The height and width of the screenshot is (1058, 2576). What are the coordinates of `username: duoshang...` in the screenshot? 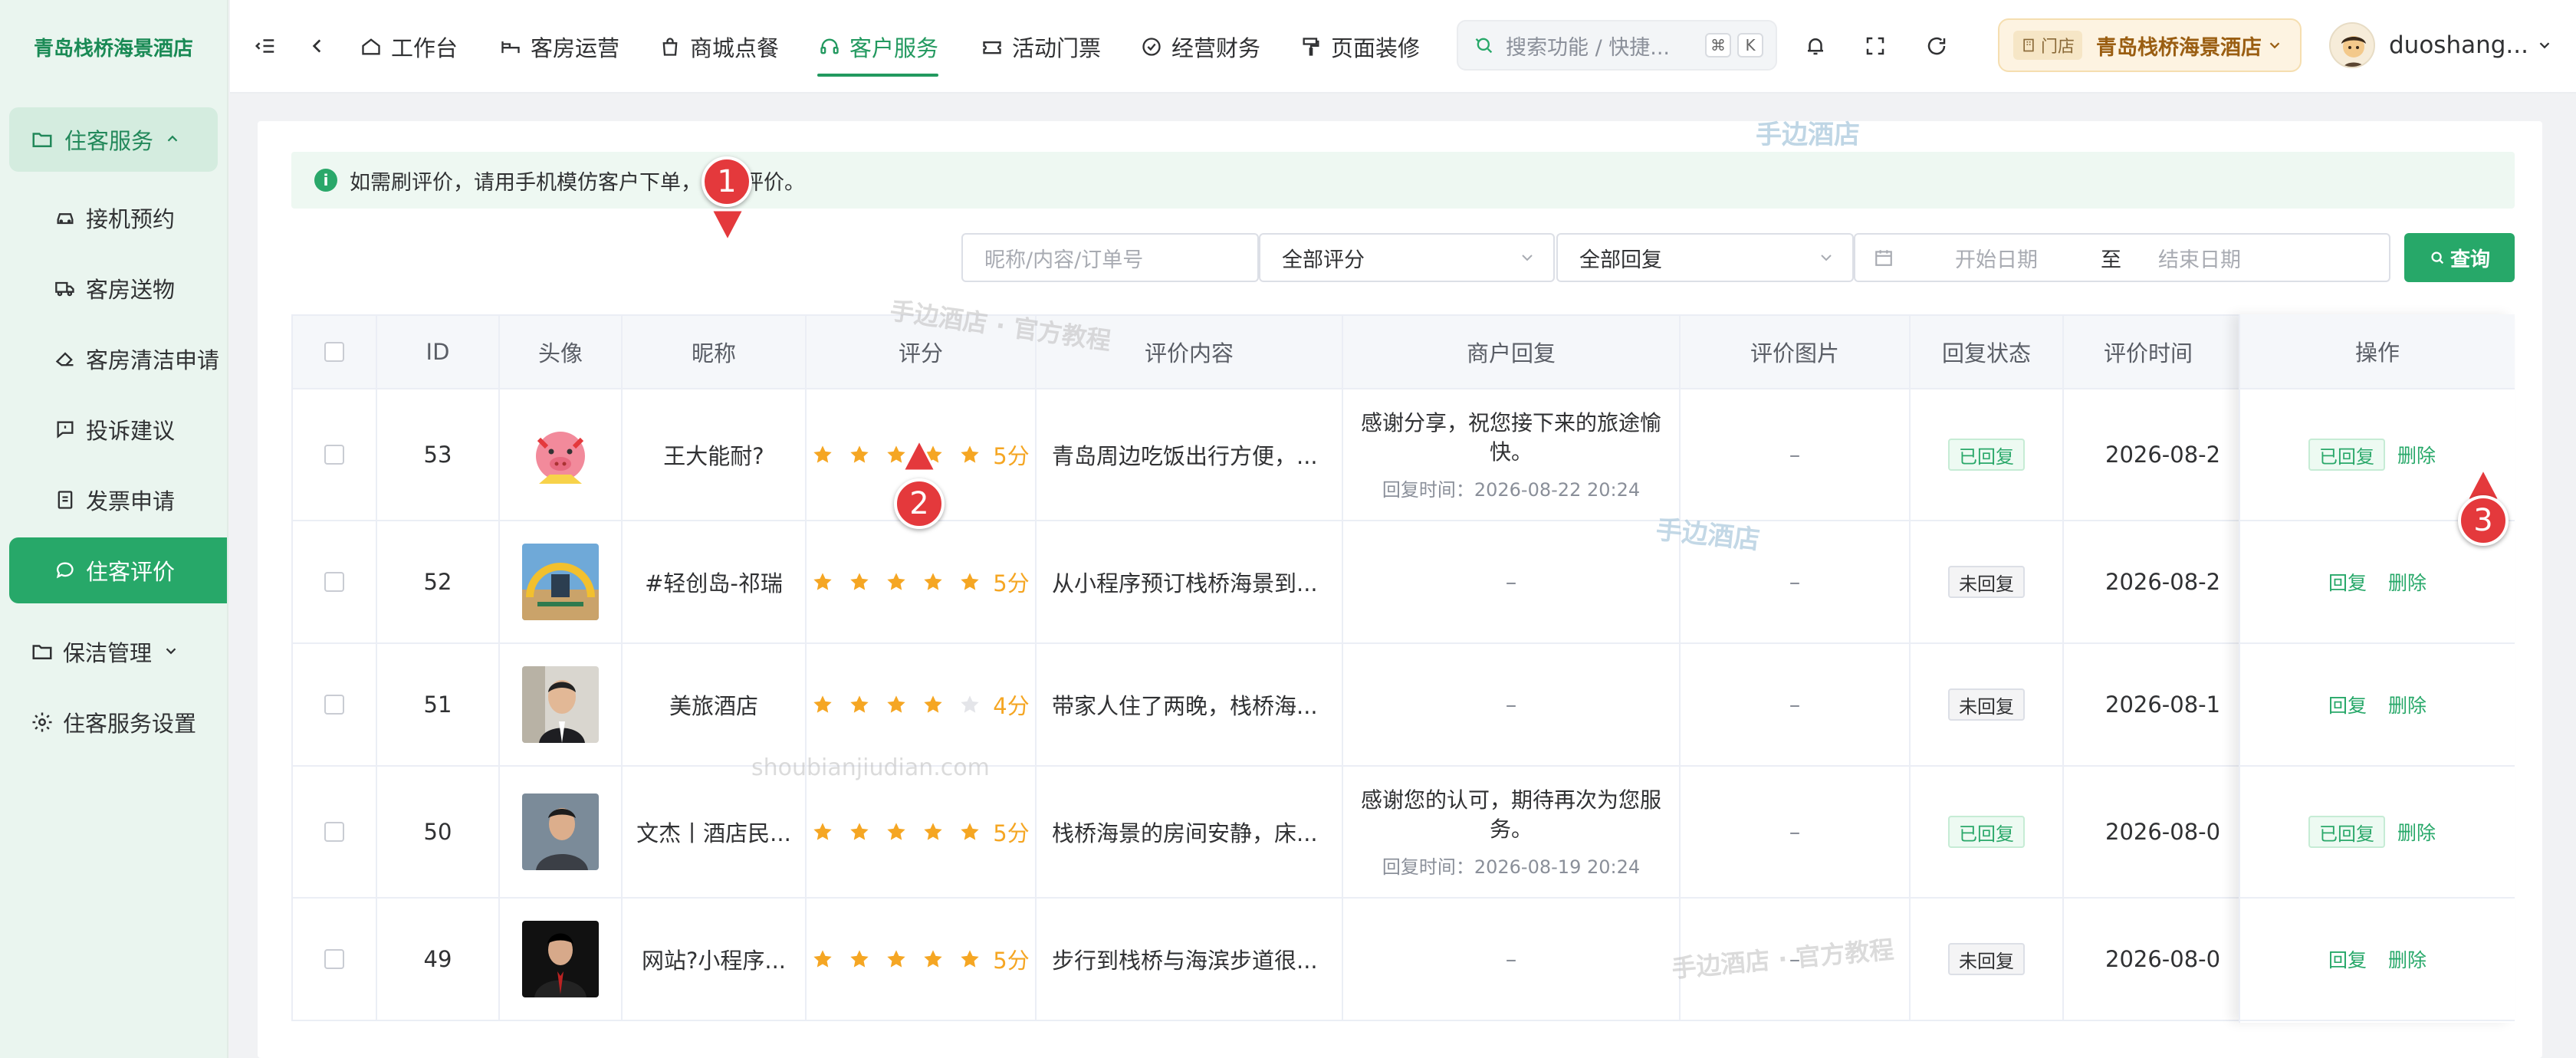 It's located at (2458, 45).